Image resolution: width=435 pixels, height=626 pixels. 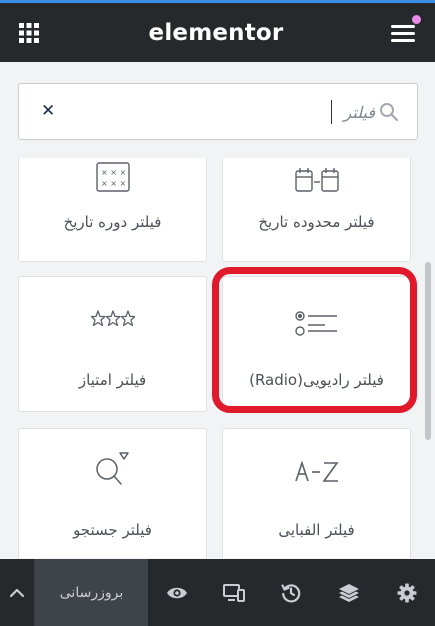 I want to click on calendar-icon: × × × × × ×, so click(x=112, y=177).